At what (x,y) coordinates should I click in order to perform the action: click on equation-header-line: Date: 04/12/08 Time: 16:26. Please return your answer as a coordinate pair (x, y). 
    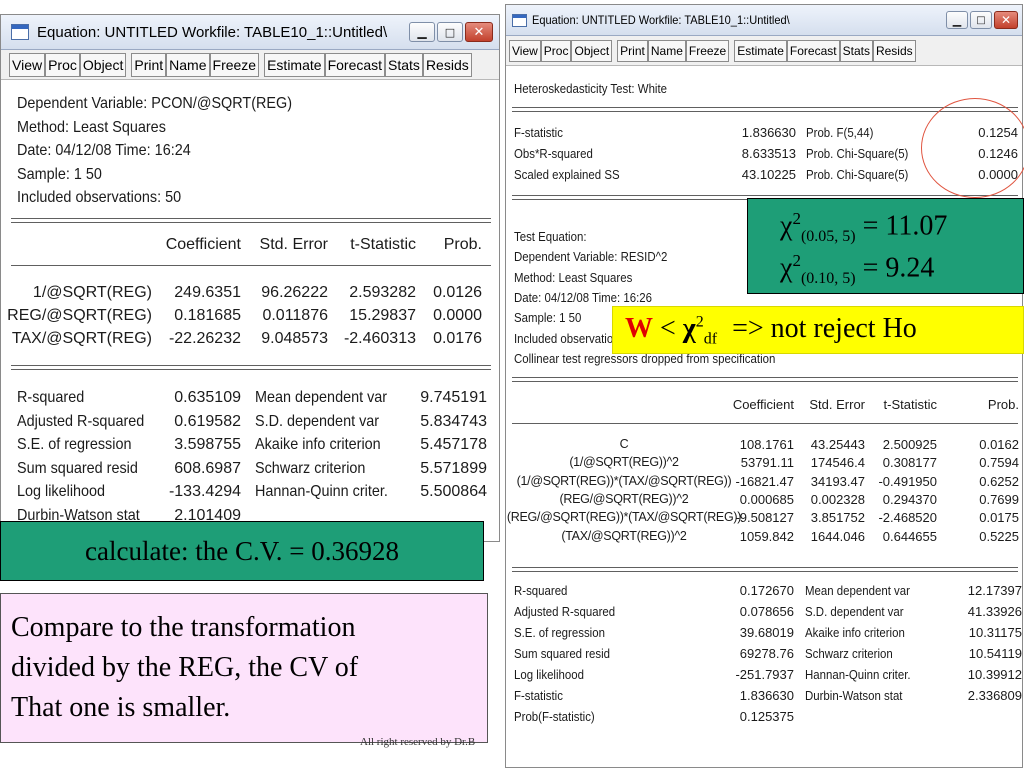
    Looking at the image, I should click on (583, 297).